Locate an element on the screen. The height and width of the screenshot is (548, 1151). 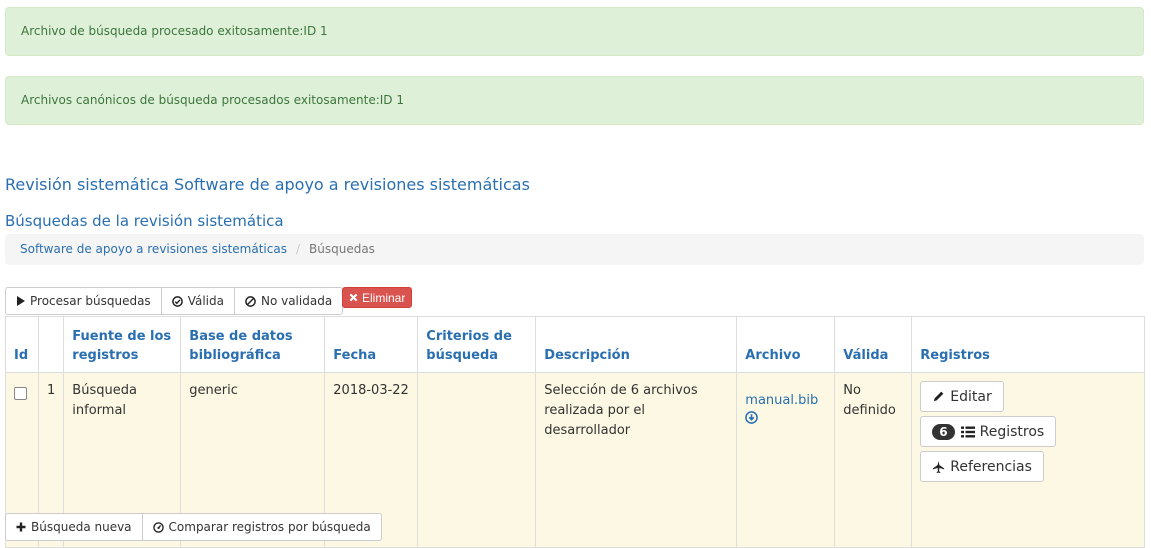
process-searches-button: Procesar búsquedas is located at coordinates (83, 301).